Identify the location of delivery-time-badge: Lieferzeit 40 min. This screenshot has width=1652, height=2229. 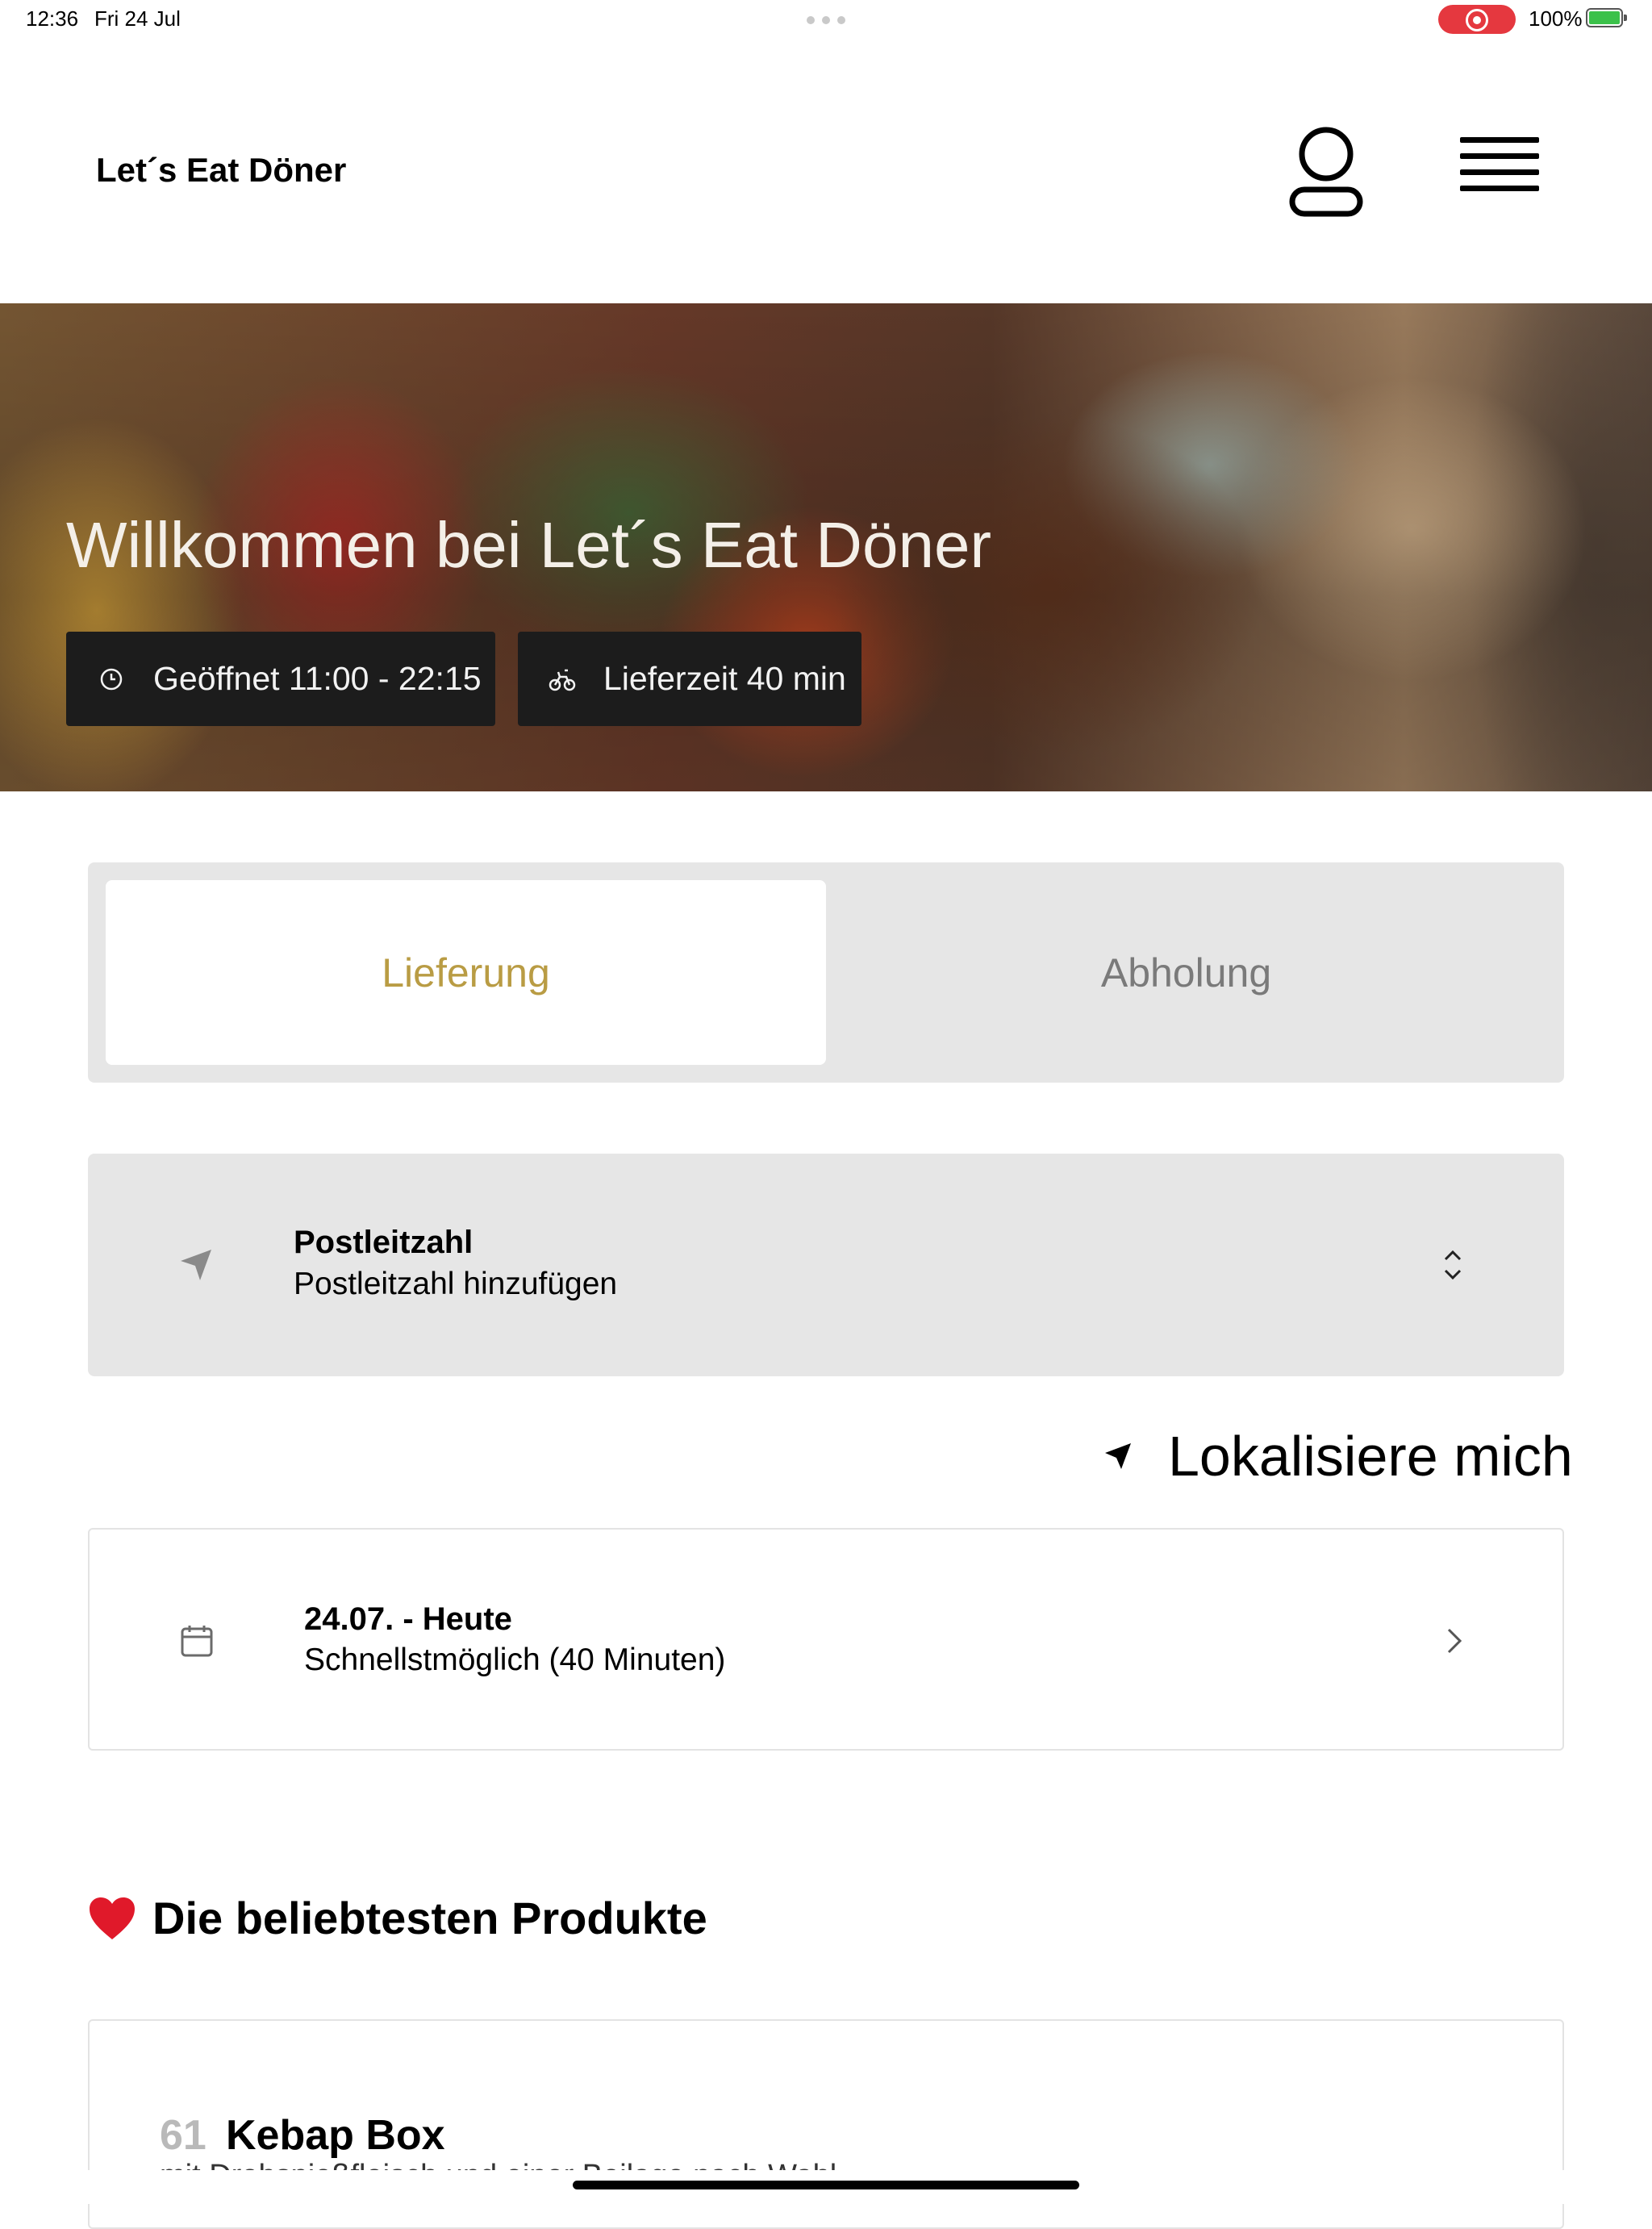
(689, 679).